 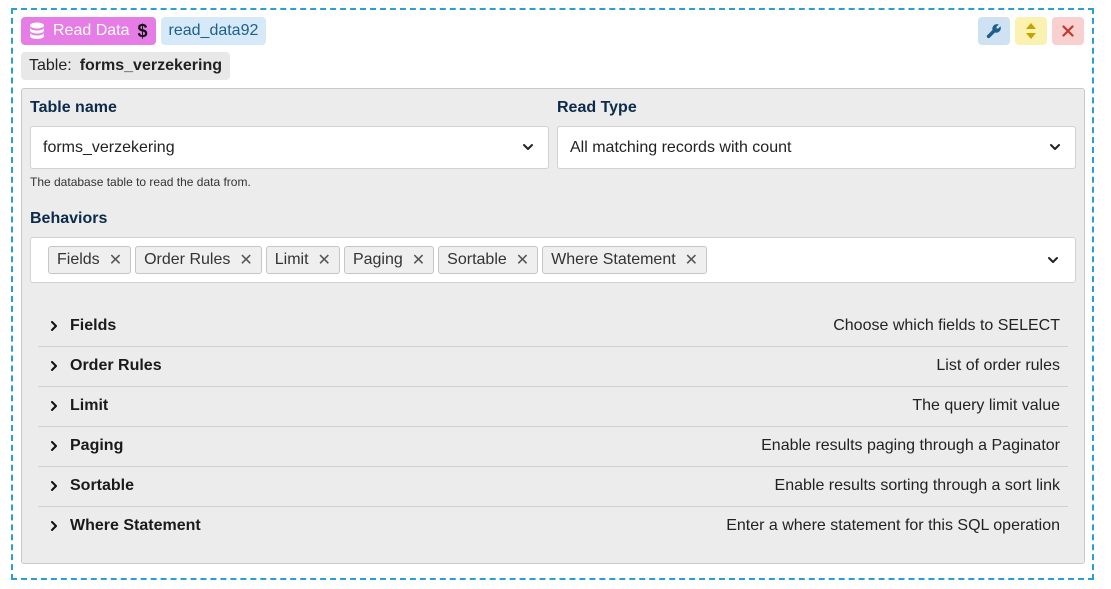 I want to click on wrench-icon, so click(x=993, y=31).